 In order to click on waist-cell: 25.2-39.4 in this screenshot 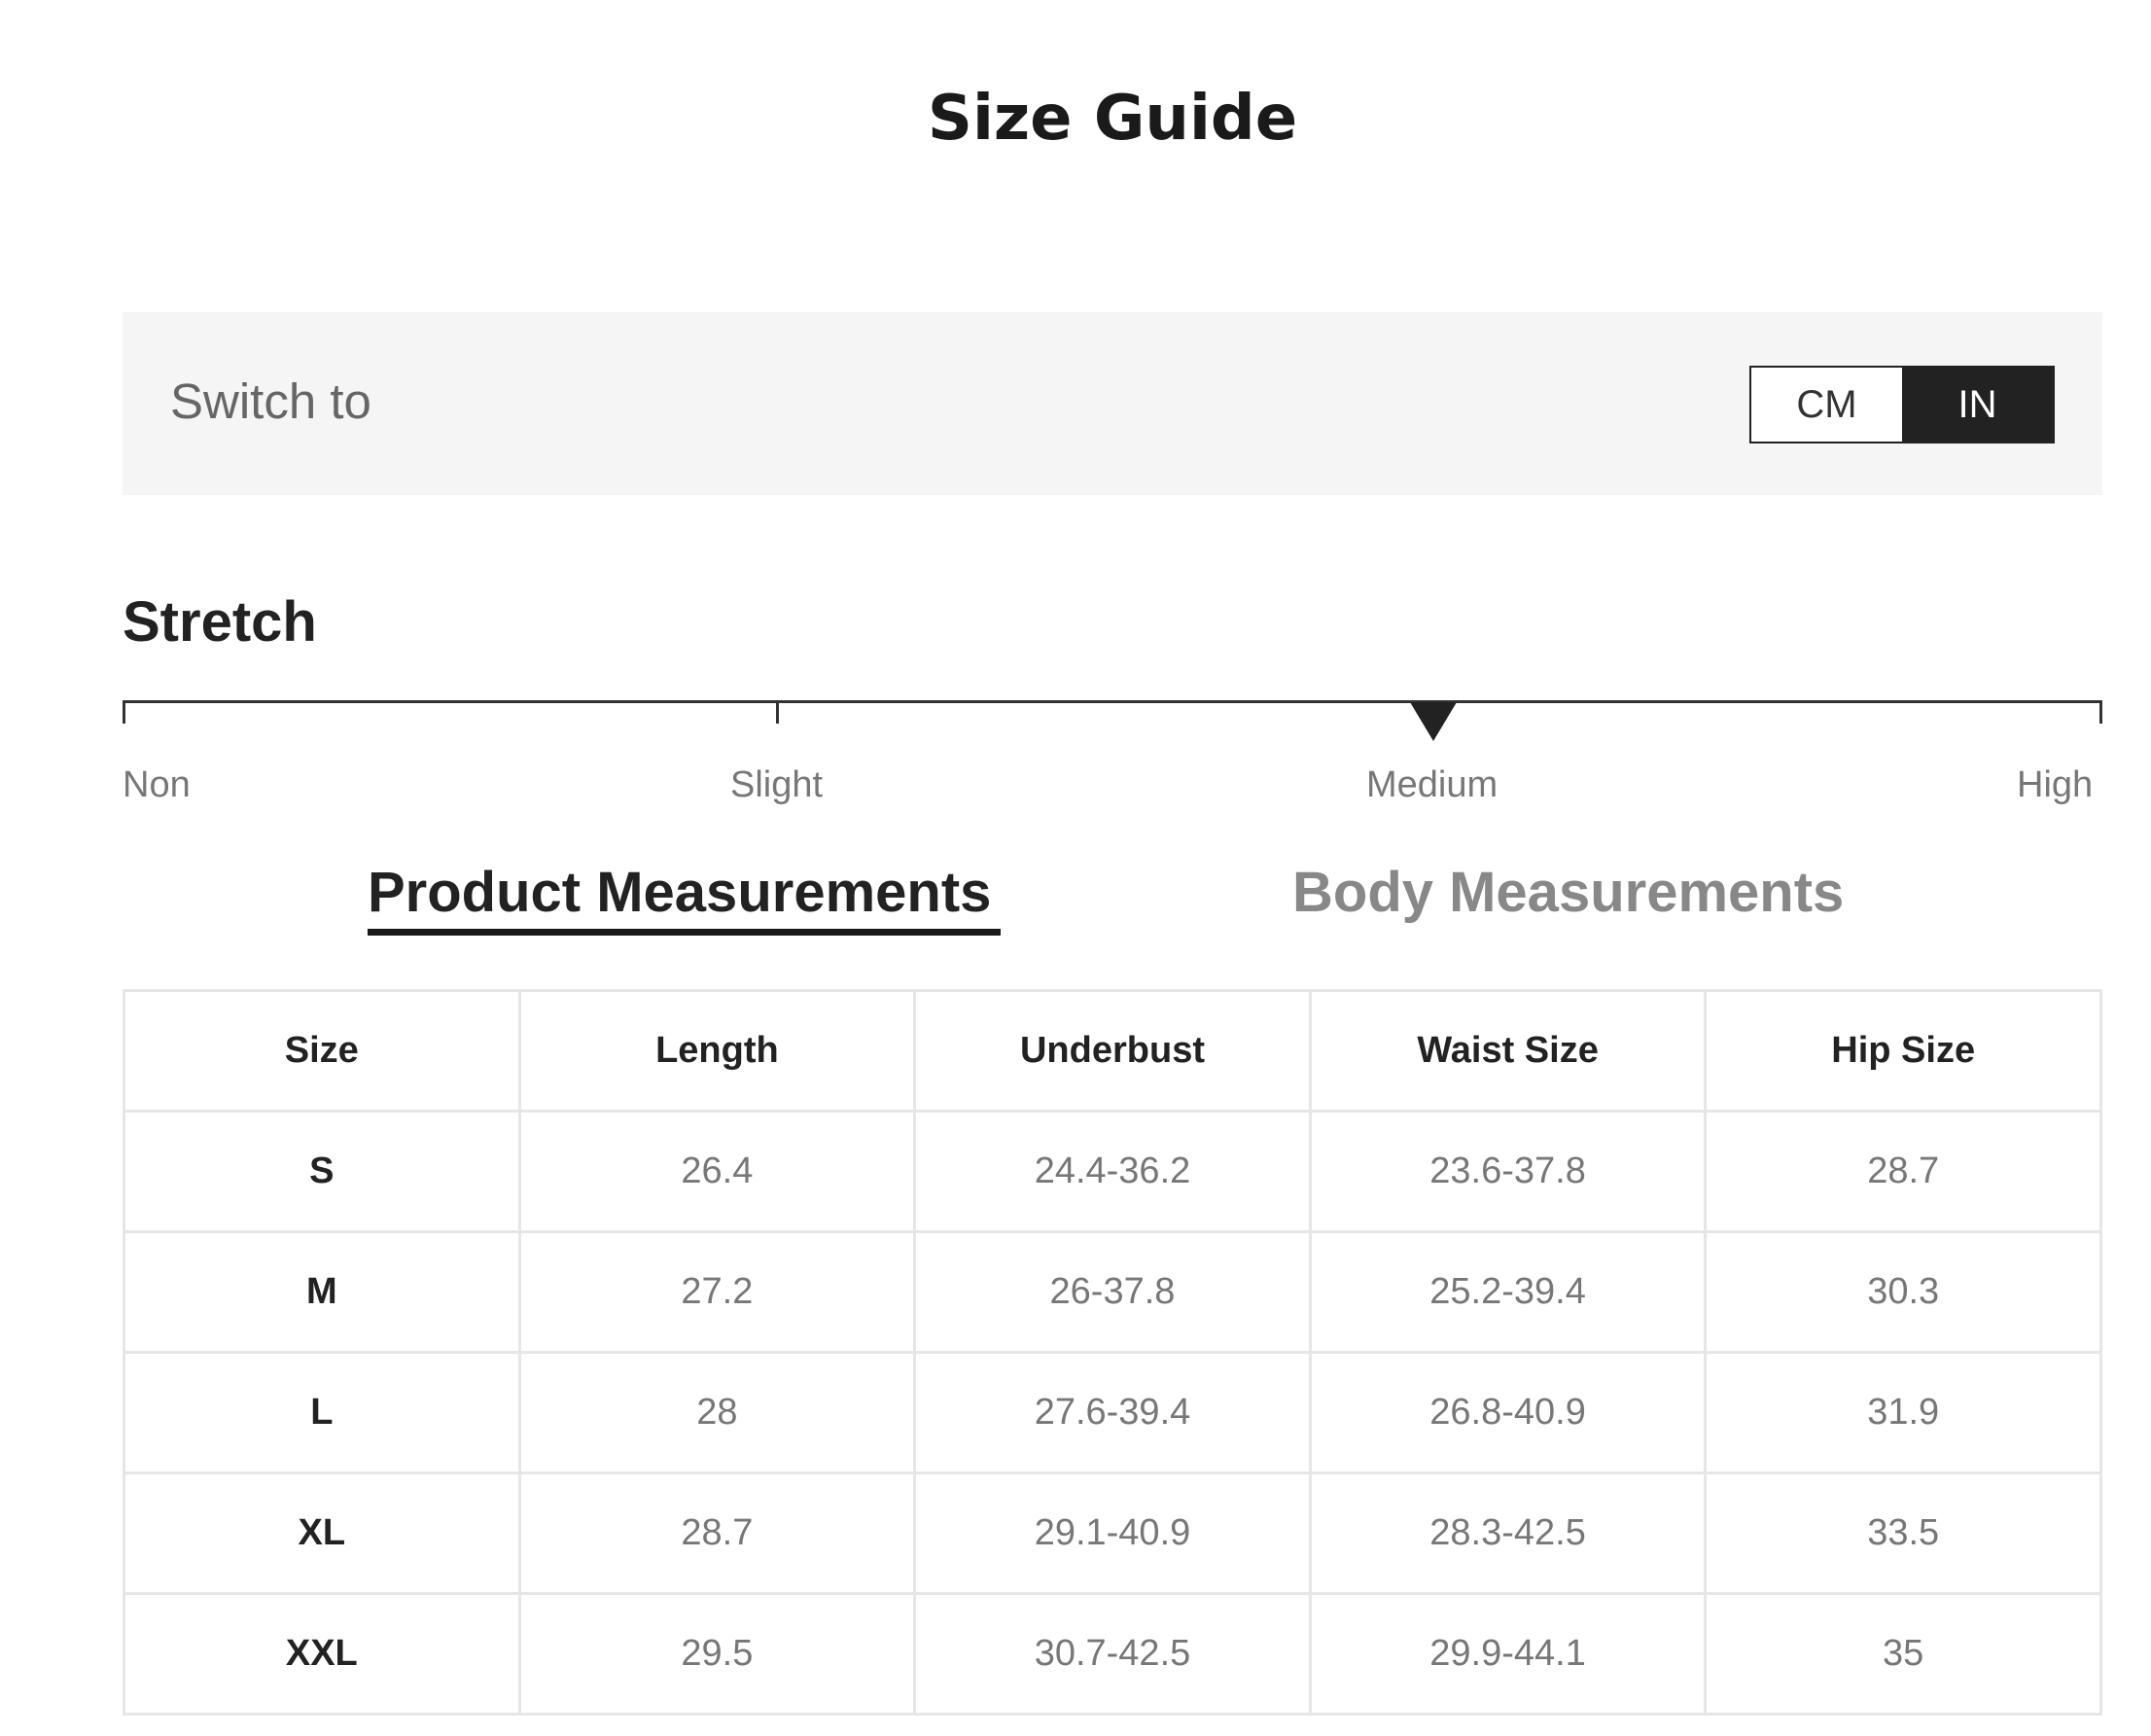, I will do `click(1508, 1292)`.